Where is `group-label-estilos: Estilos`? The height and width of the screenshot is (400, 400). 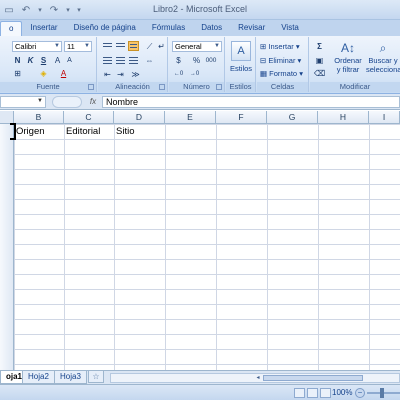
group-label-estilos: Estilos is located at coordinates (240, 87).